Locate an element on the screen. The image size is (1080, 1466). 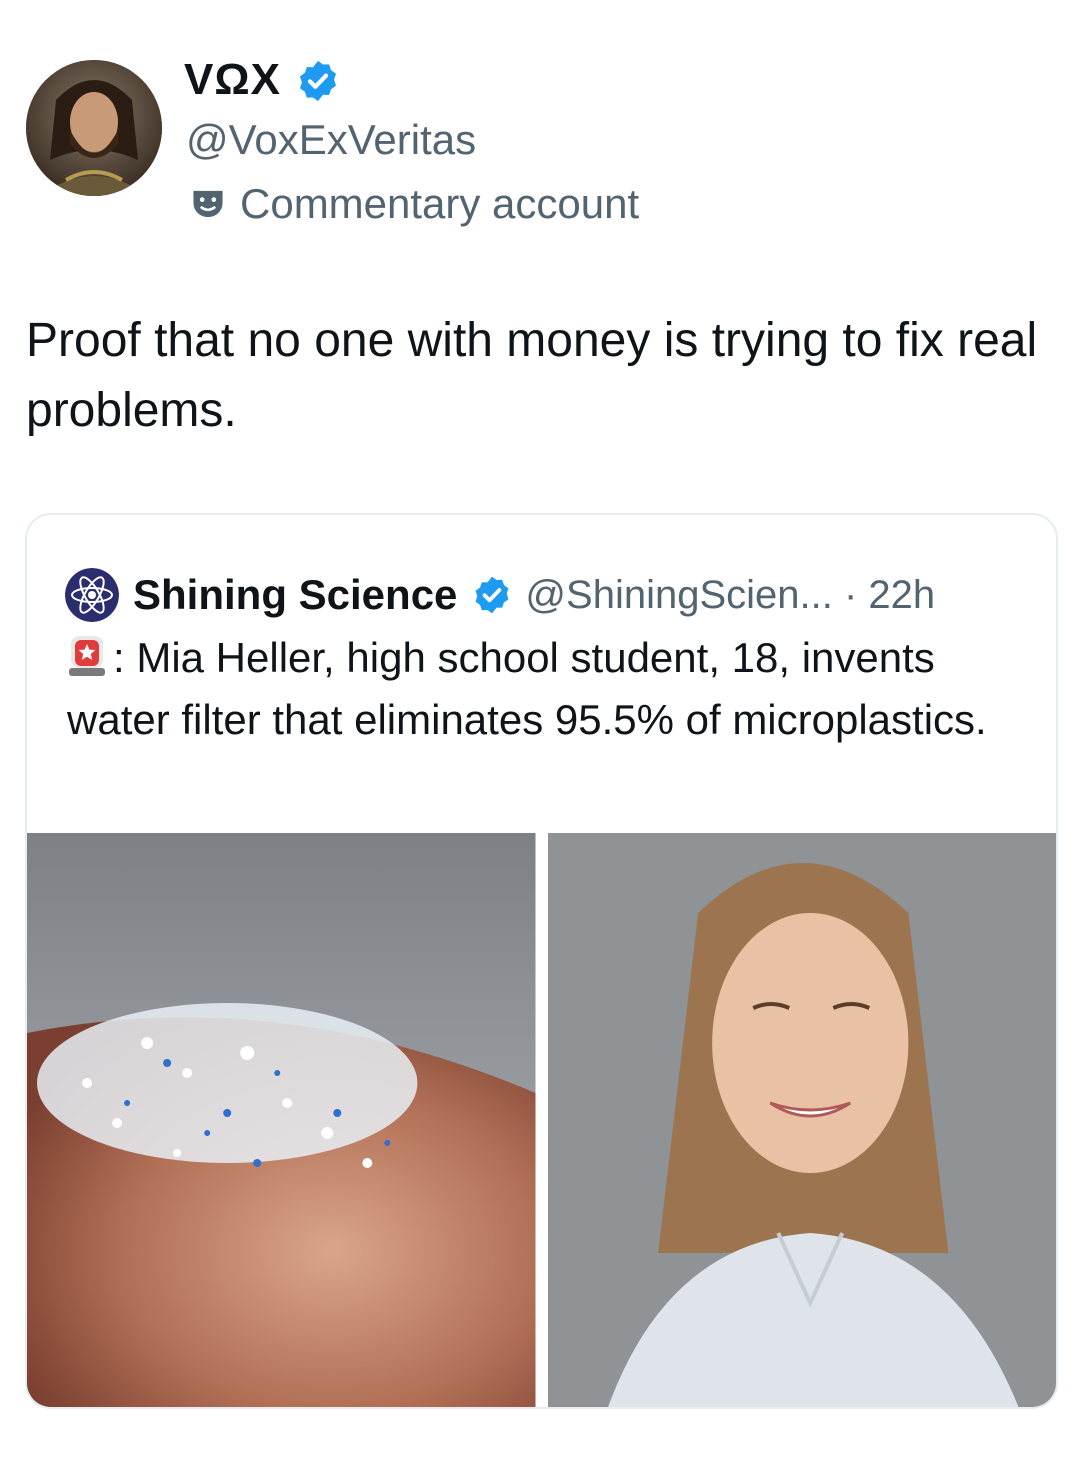
atom-avatar-icon is located at coordinates (92, 595).